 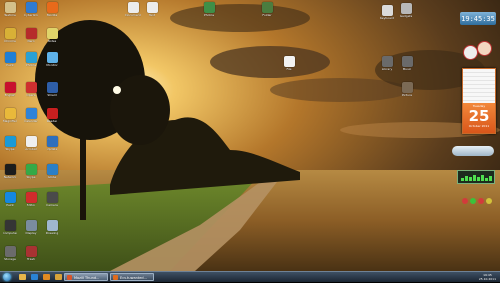 I want to click on ie-pin, so click(x=34, y=277).